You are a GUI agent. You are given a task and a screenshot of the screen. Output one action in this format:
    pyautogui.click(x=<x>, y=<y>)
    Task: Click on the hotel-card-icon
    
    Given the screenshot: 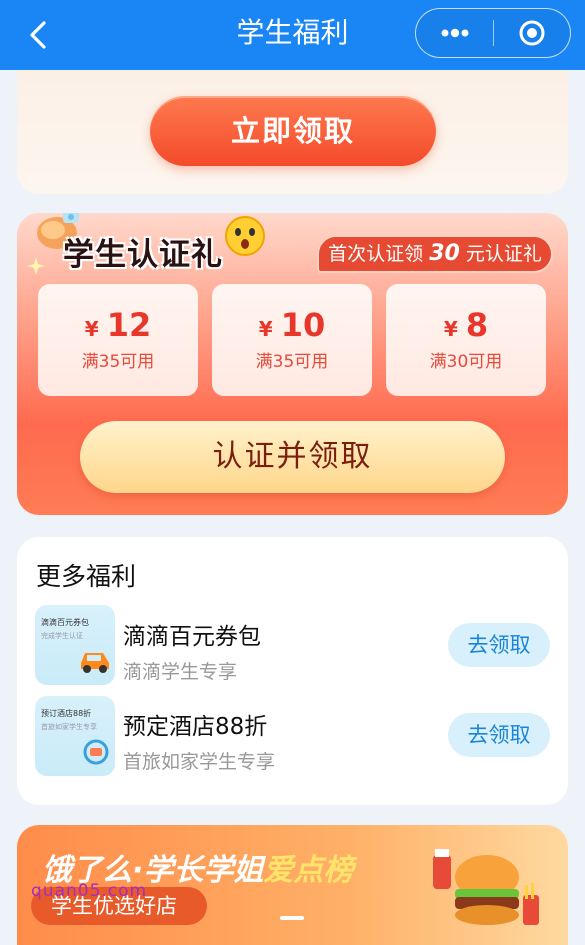 What is the action you would take?
    pyautogui.click(x=96, y=752)
    